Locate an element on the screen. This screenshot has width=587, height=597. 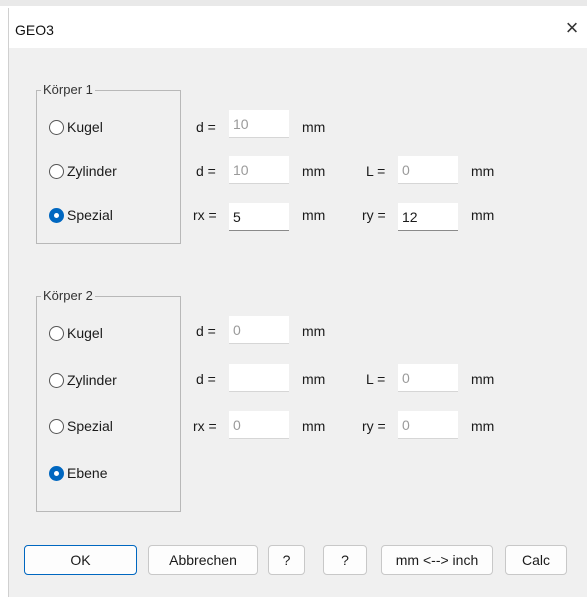
k2-spezial-rx-label: rx = is located at coordinates (205, 426).